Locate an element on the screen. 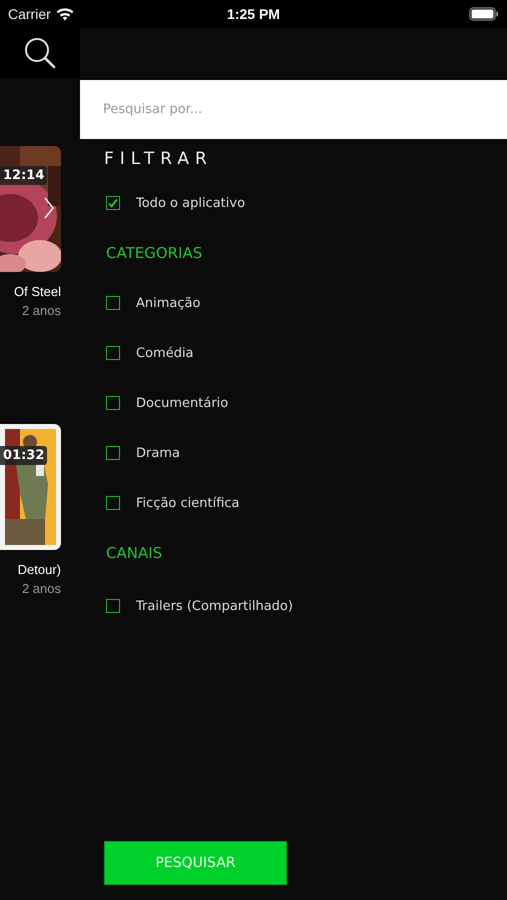 Image resolution: width=507 pixels, height=900 pixels. duration-badge: 01:32 is located at coordinates (24, 455).